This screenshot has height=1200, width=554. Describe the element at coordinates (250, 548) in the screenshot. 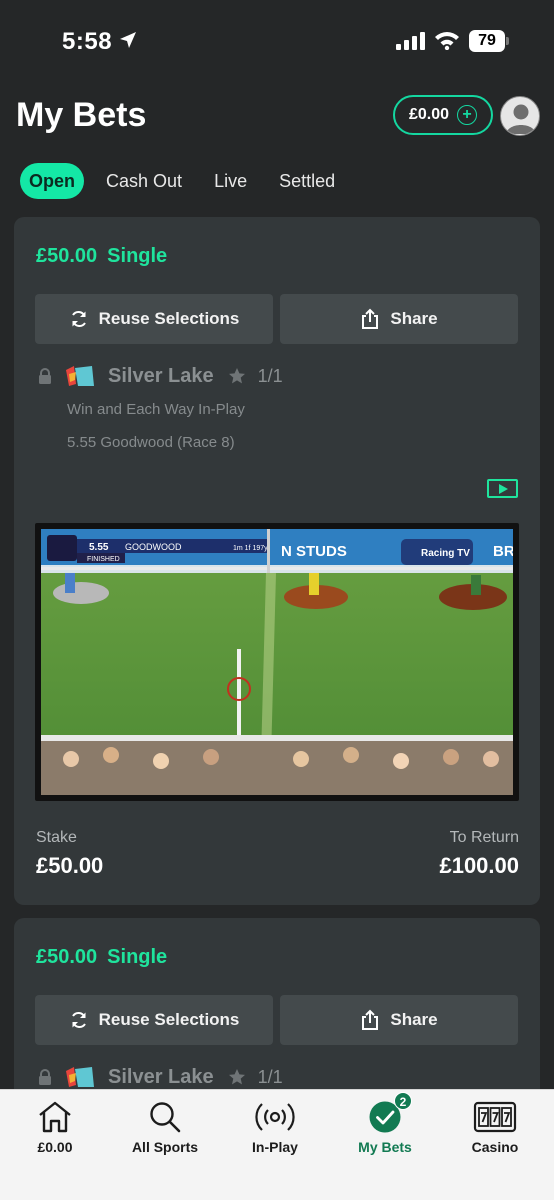

I see `overlay-distance: 1m 1f 197y` at that location.